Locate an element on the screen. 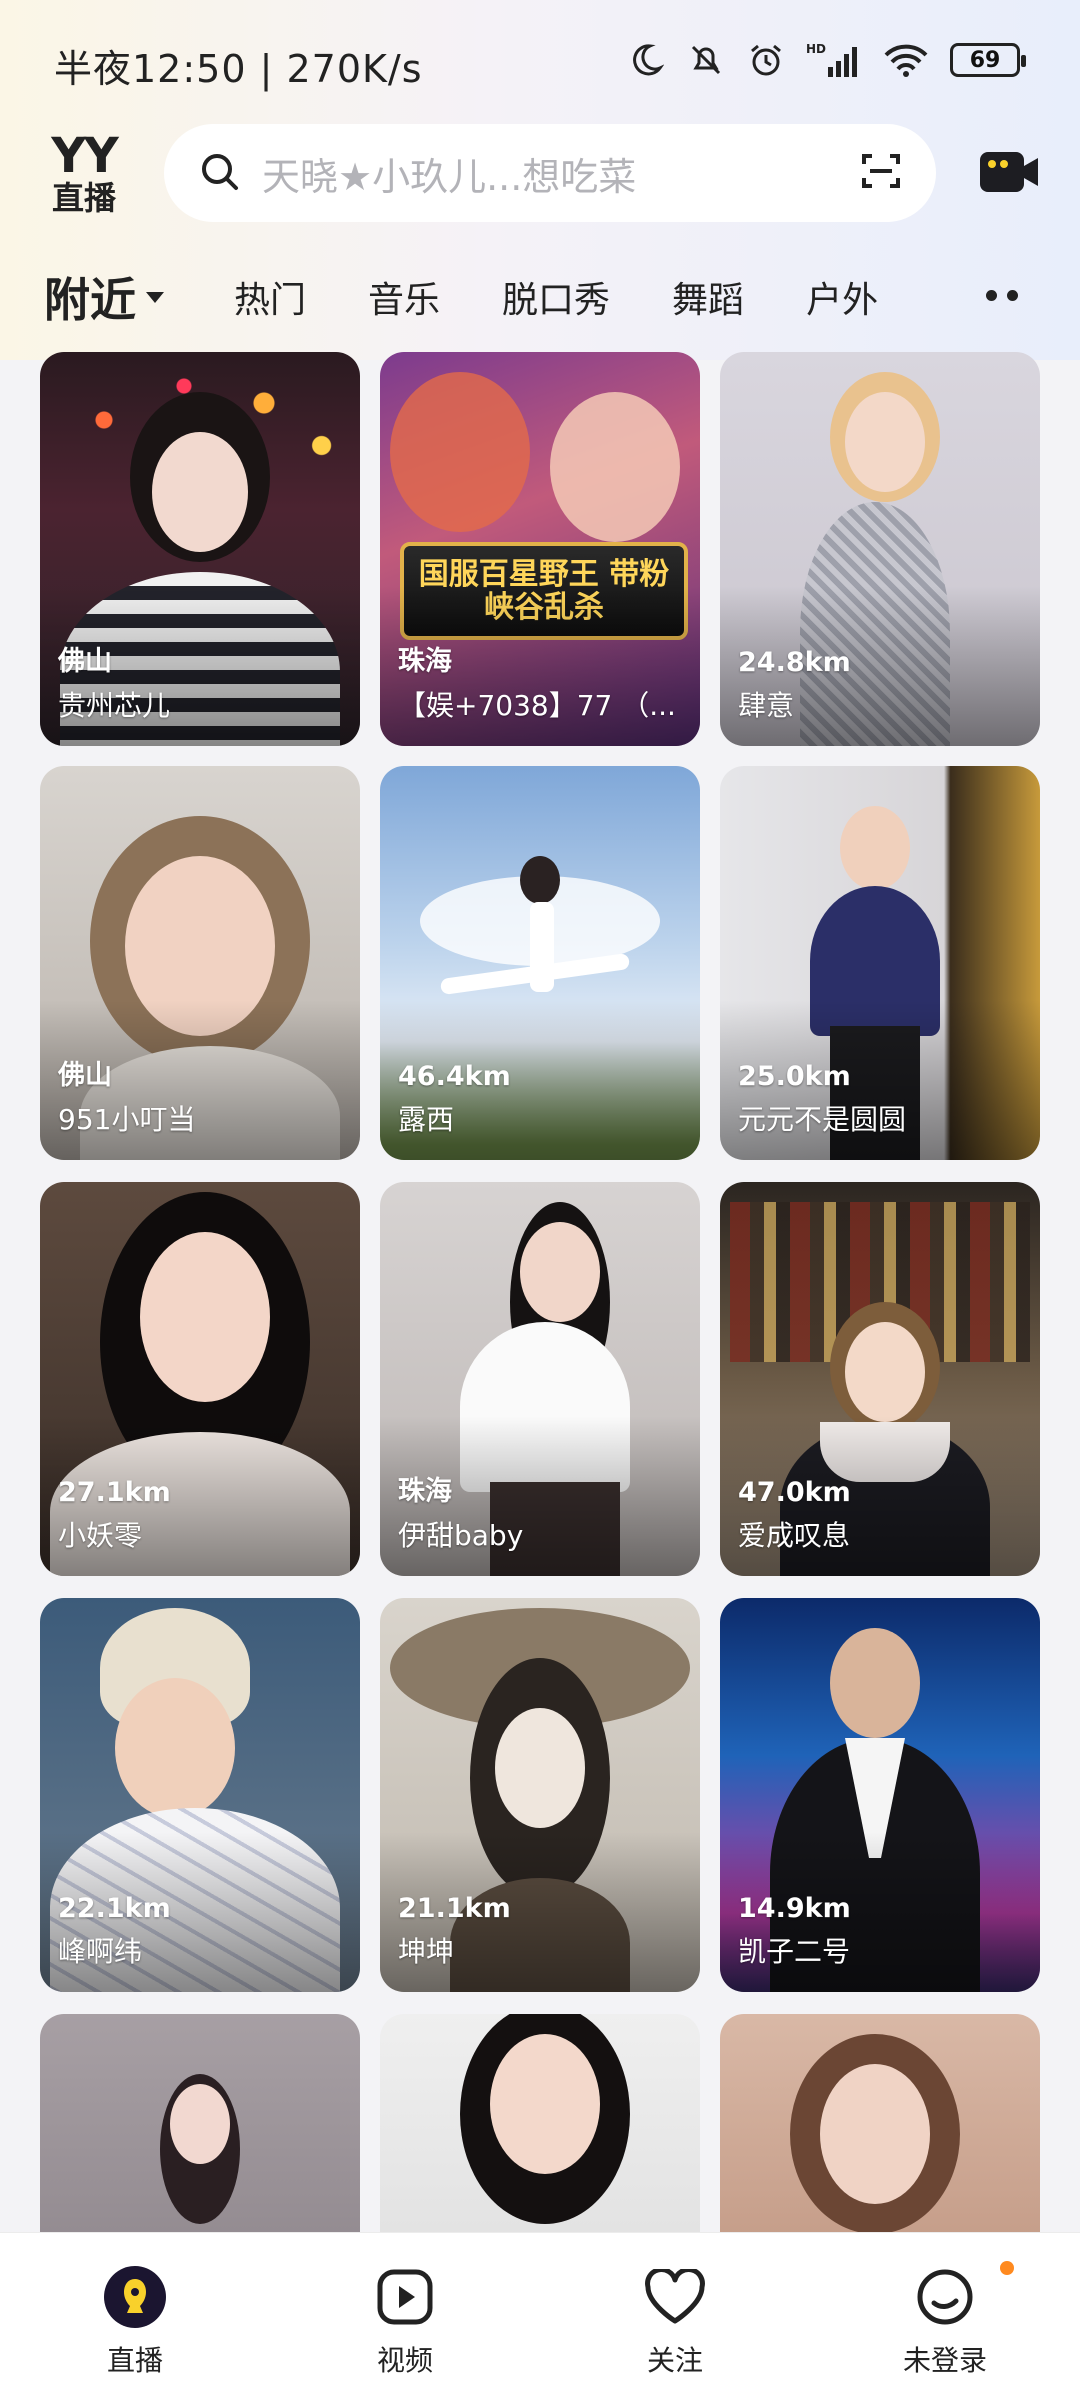 Image resolution: width=1080 pixels, height=2401 pixels. tab-label: 附近 is located at coordinates (90, 300).